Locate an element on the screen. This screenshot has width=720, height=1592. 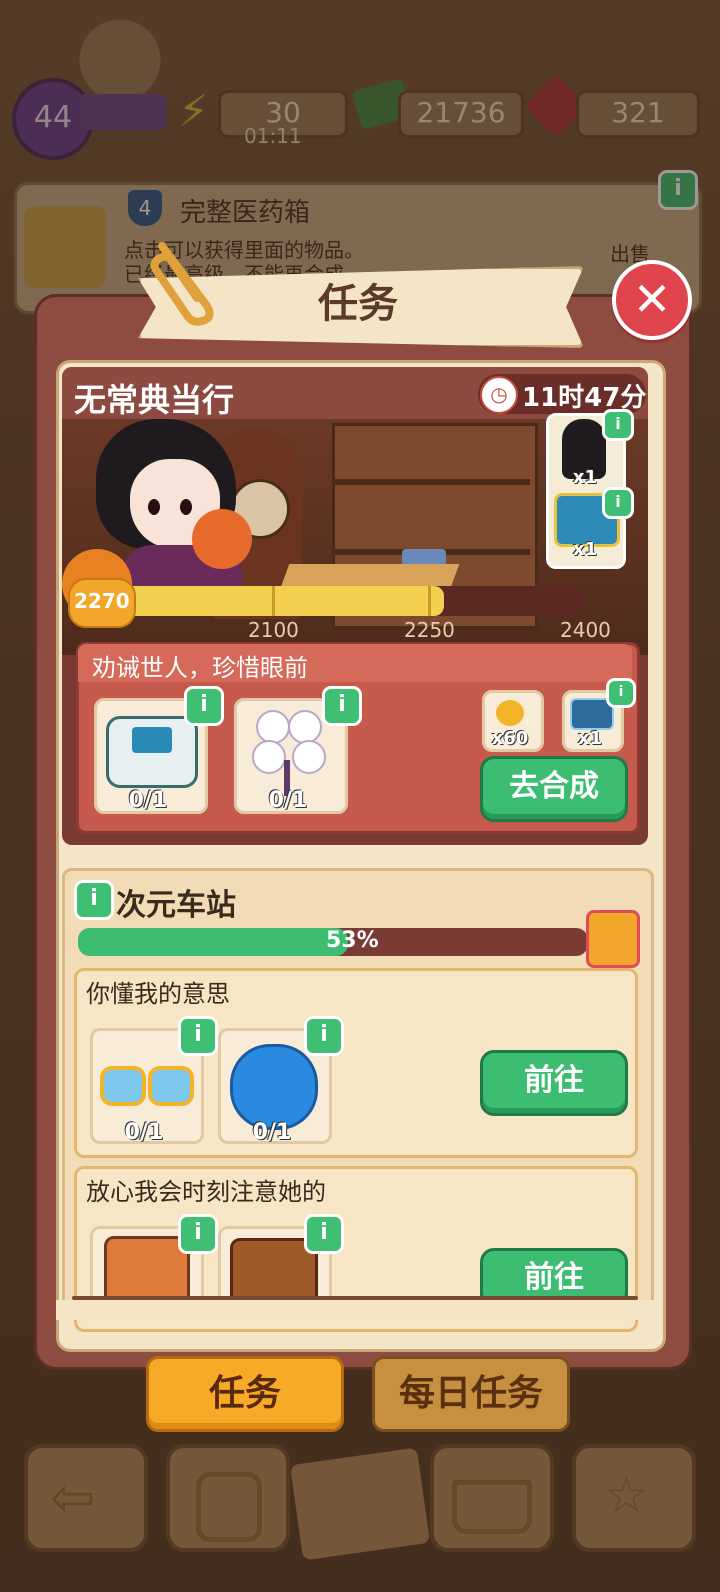
clock-icon: ◷ is located at coordinates (499, 395).